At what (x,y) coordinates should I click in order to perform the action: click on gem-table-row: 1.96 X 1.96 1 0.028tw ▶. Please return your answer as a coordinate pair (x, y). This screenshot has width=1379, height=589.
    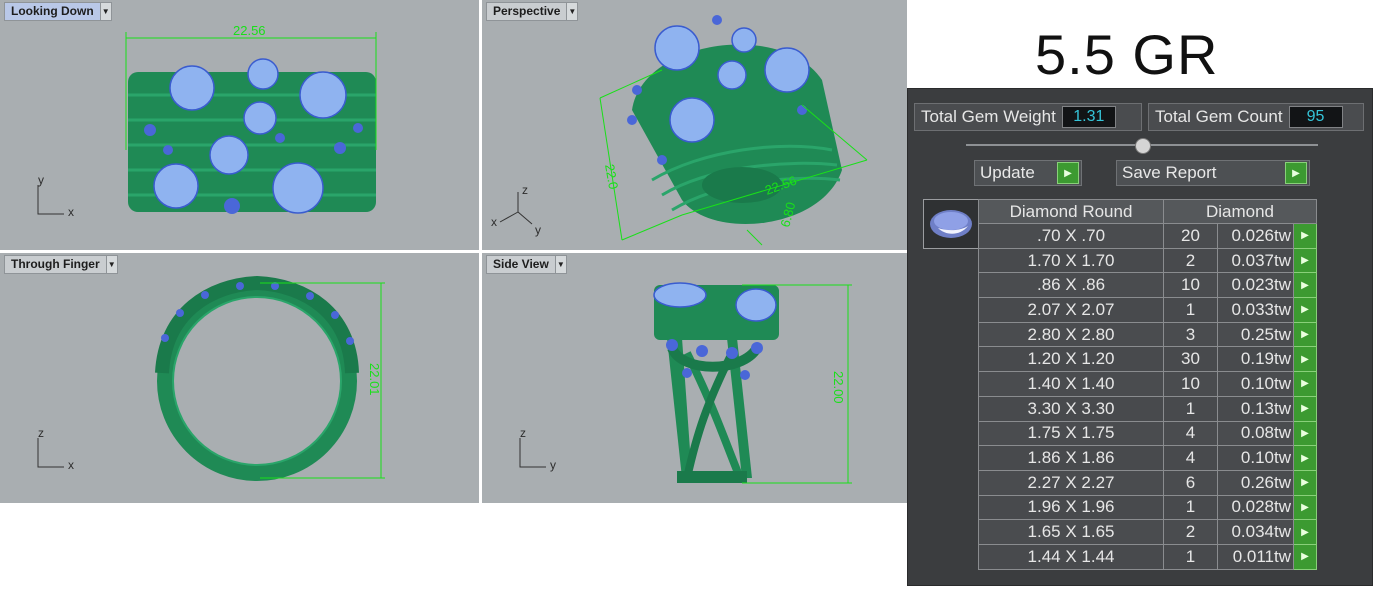
    Looking at the image, I should click on (1147, 507).